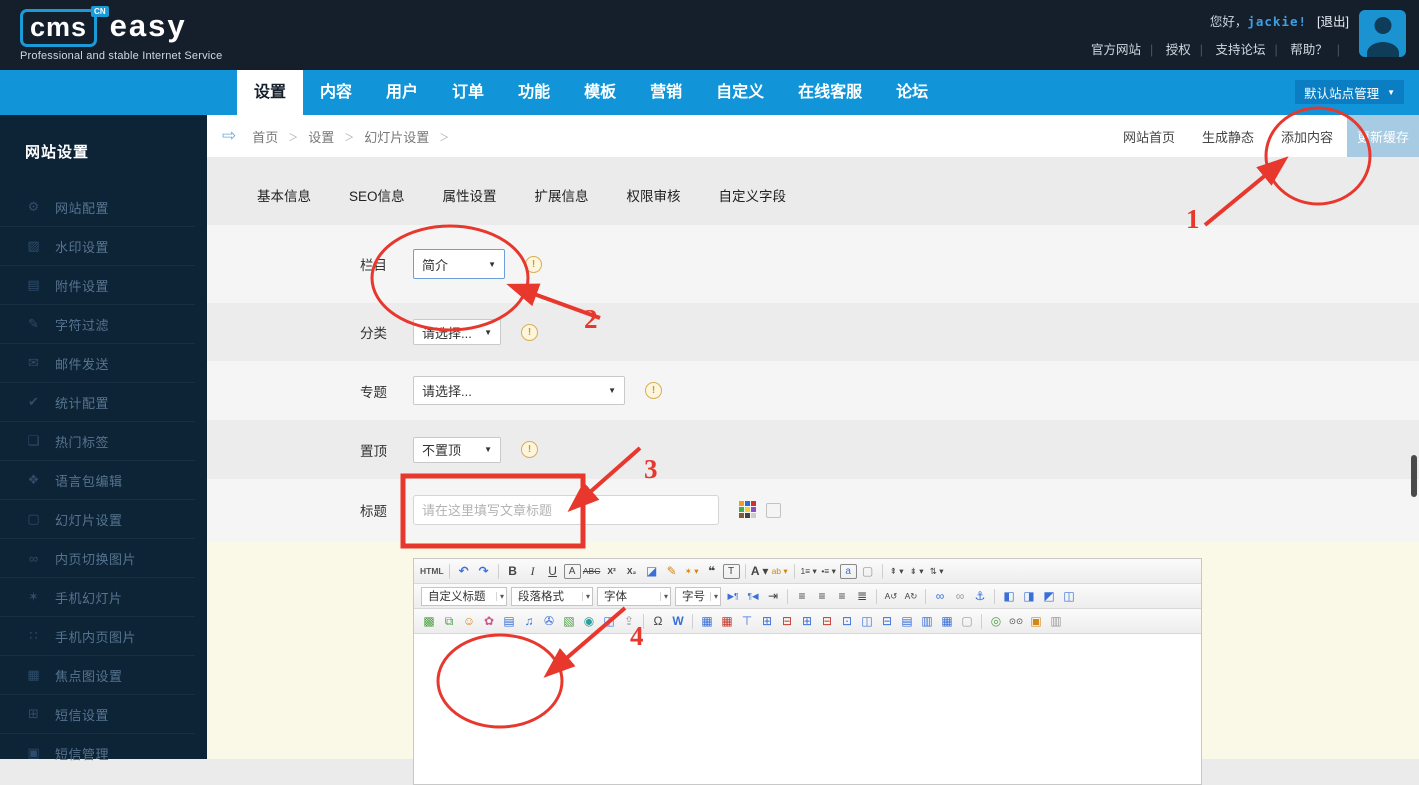 The image size is (1419, 785). I want to click on video-icon: ▤, so click(509, 621).